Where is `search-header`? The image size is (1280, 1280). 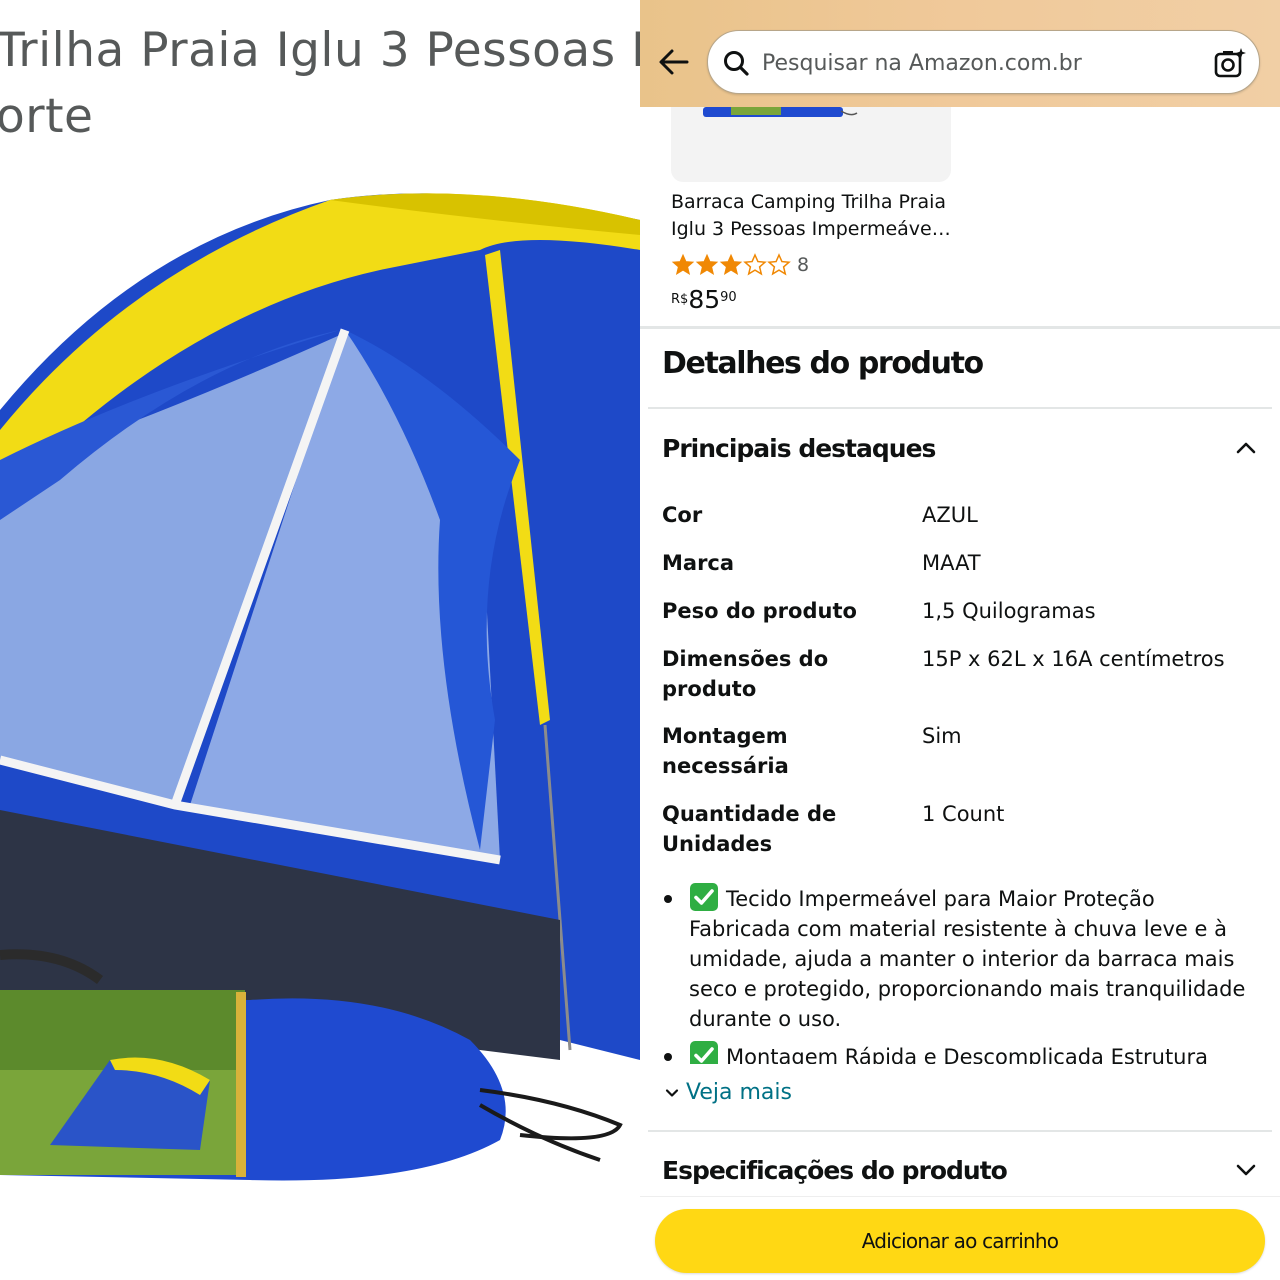
search-header is located at coordinates (960, 53).